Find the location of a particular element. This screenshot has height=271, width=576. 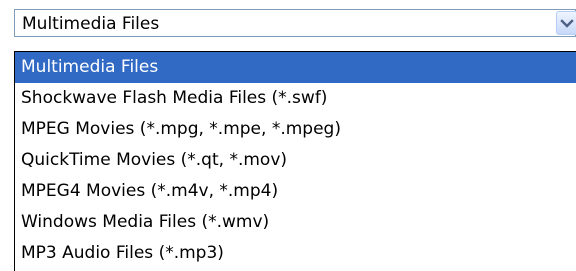

combobox-selected-value: Multimedia Files is located at coordinates (91, 24).